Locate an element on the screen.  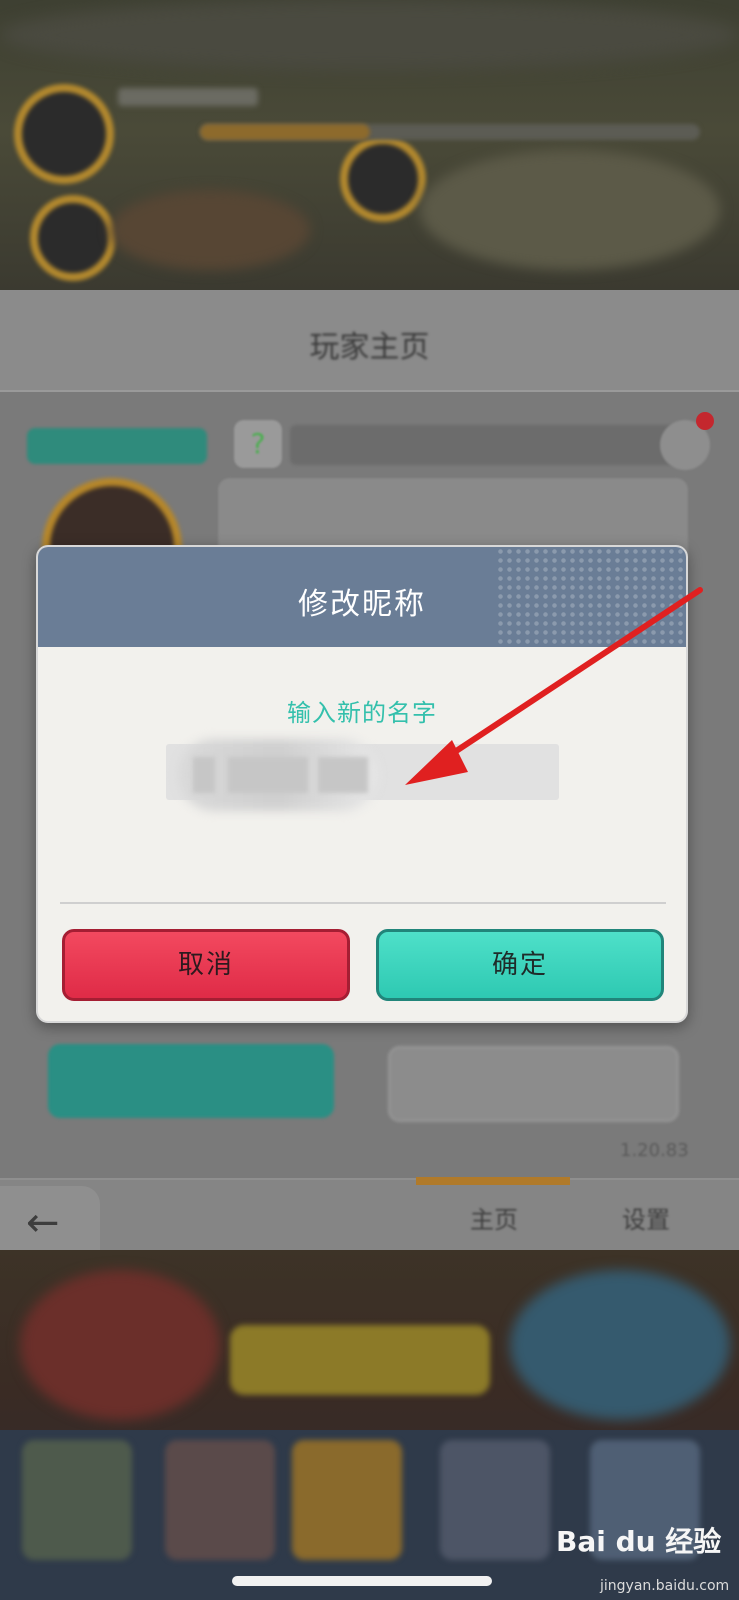
watermark-url: jingyan.baidu.com is located at coordinates (665, 1586).